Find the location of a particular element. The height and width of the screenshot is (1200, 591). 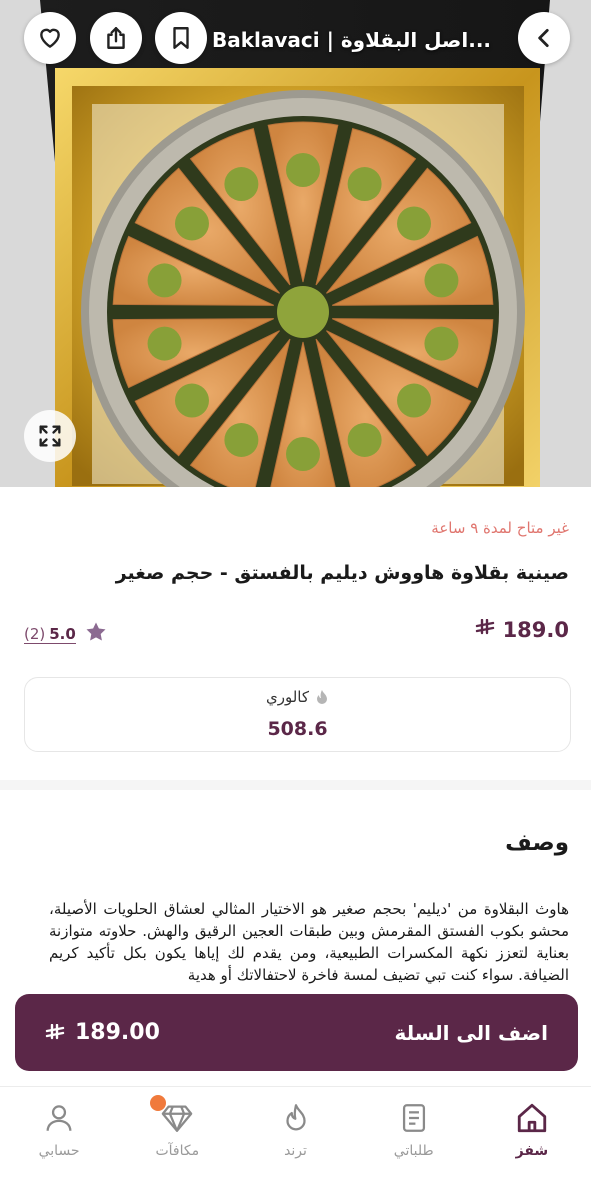

expand-icon is located at coordinates (50, 436).